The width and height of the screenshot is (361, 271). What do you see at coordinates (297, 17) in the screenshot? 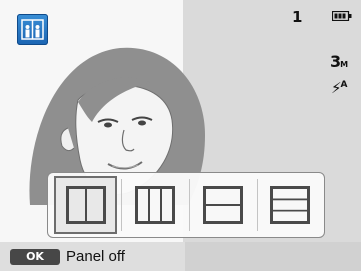
I see `shot-count: 1` at bounding box center [297, 17].